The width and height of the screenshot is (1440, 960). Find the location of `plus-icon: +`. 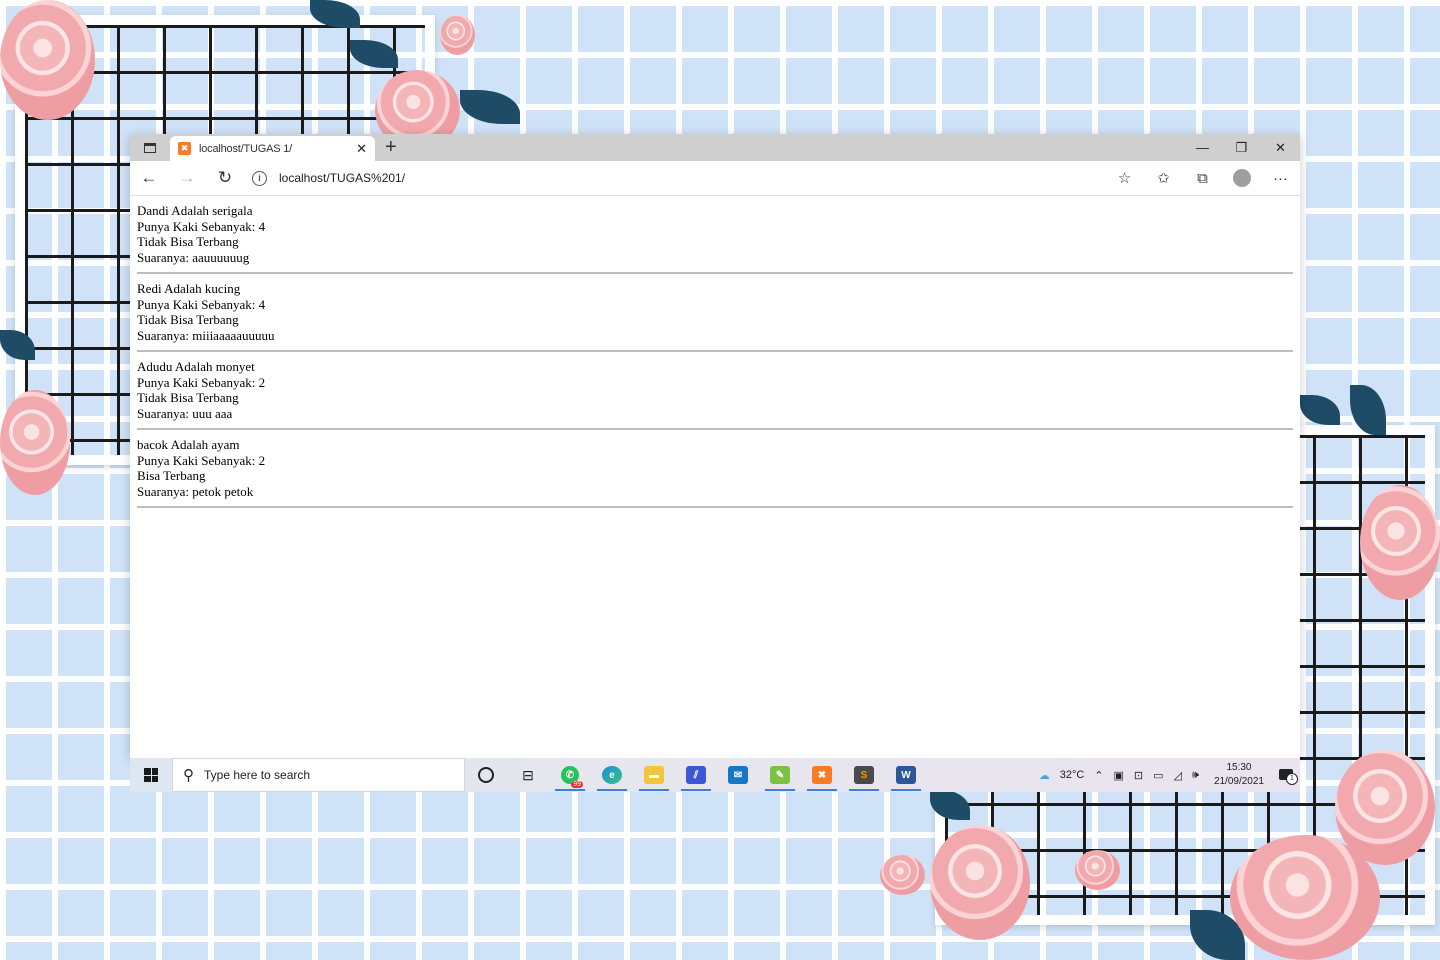

plus-icon: + is located at coordinates (391, 147).